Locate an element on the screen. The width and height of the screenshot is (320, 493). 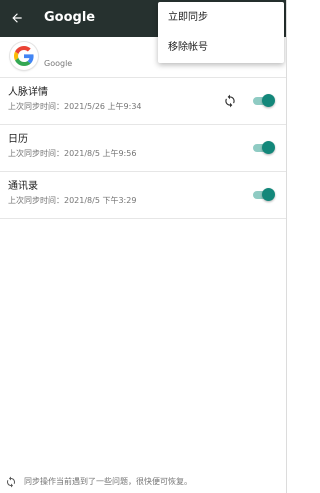
overflow-menu: 立即同步 移除帐号 is located at coordinates (221, 32).